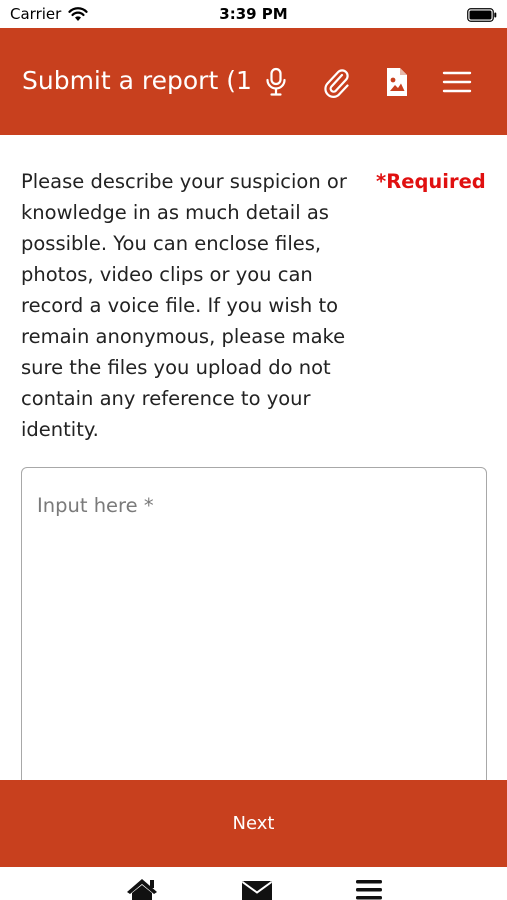  Describe the element at coordinates (369, 888) in the screenshot. I see `menu-icon` at that location.